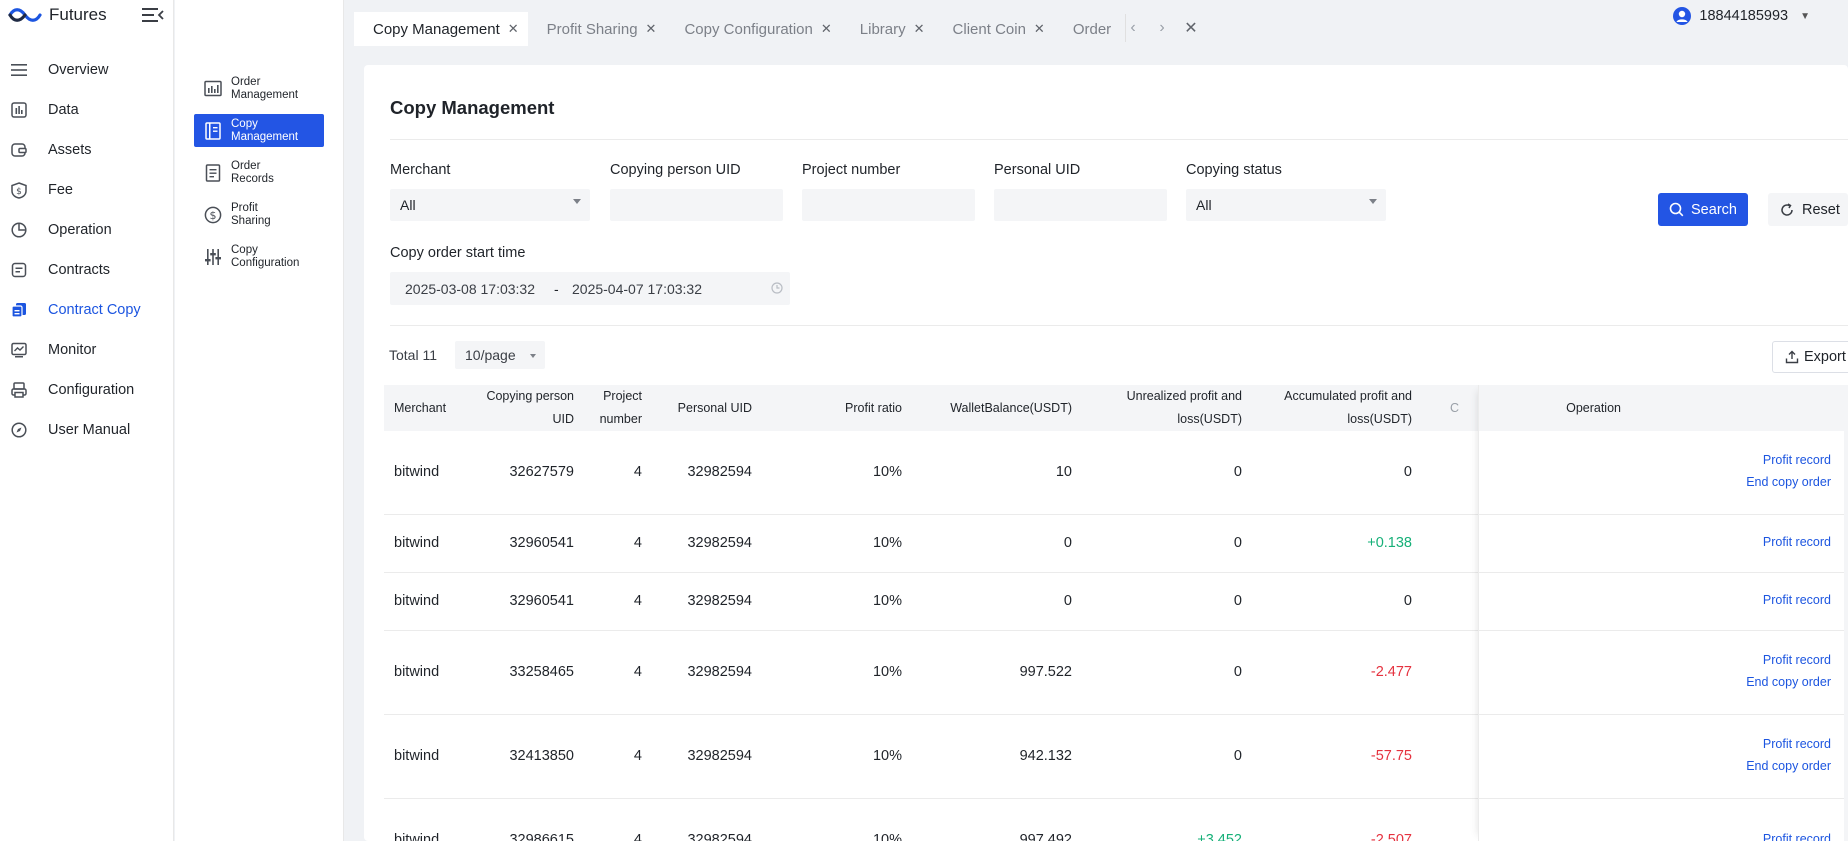 Image resolution: width=1848 pixels, height=841 pixels. What do you see at coordinates (78, 14) in the screenshot?
I see `brand-name: Futures` at bounding box center [78, 14].